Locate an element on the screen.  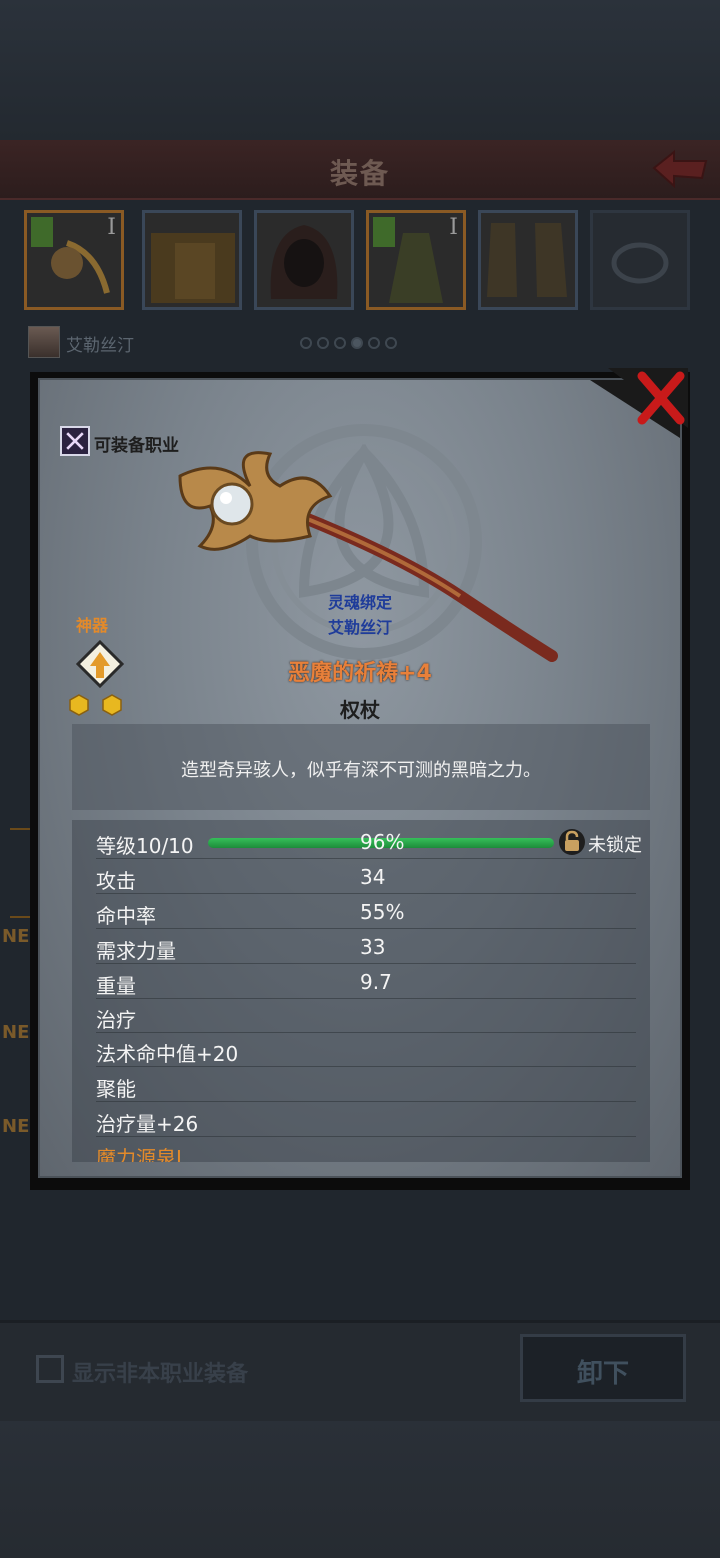
bottom-background is located at coordinates (360, 1486).